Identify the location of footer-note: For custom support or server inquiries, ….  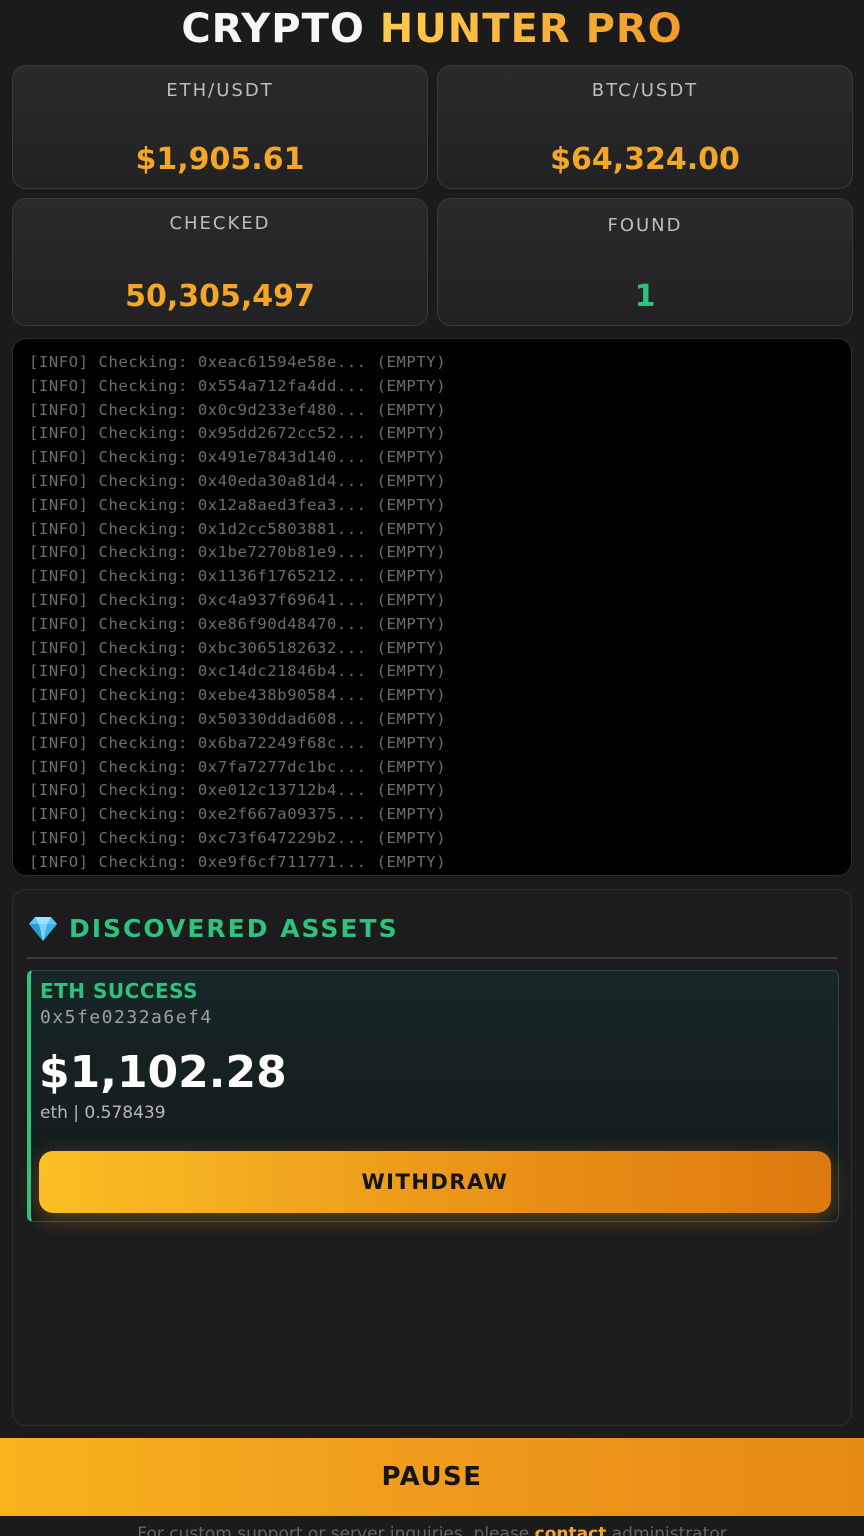
(432, 1530).